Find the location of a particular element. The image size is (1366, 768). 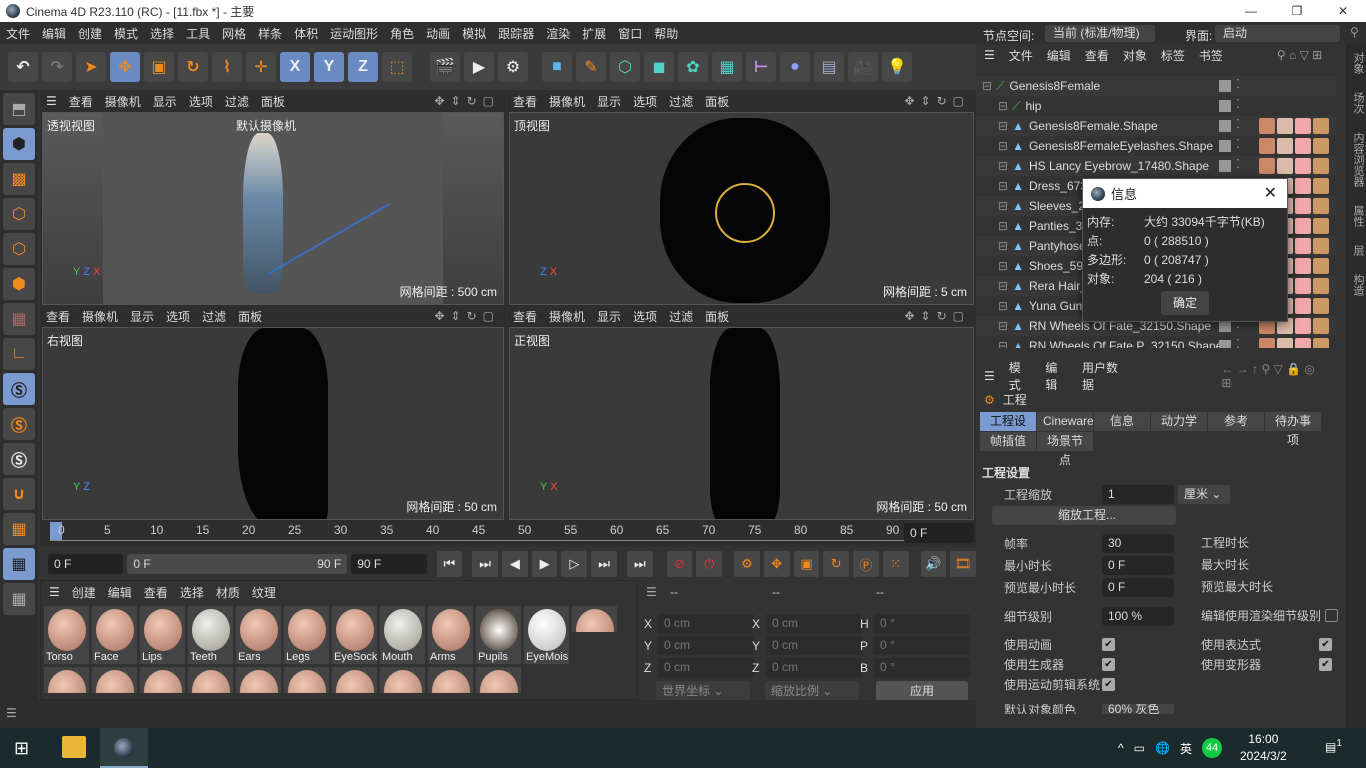

end-field: 0 F is located at coordinates (939, 533).